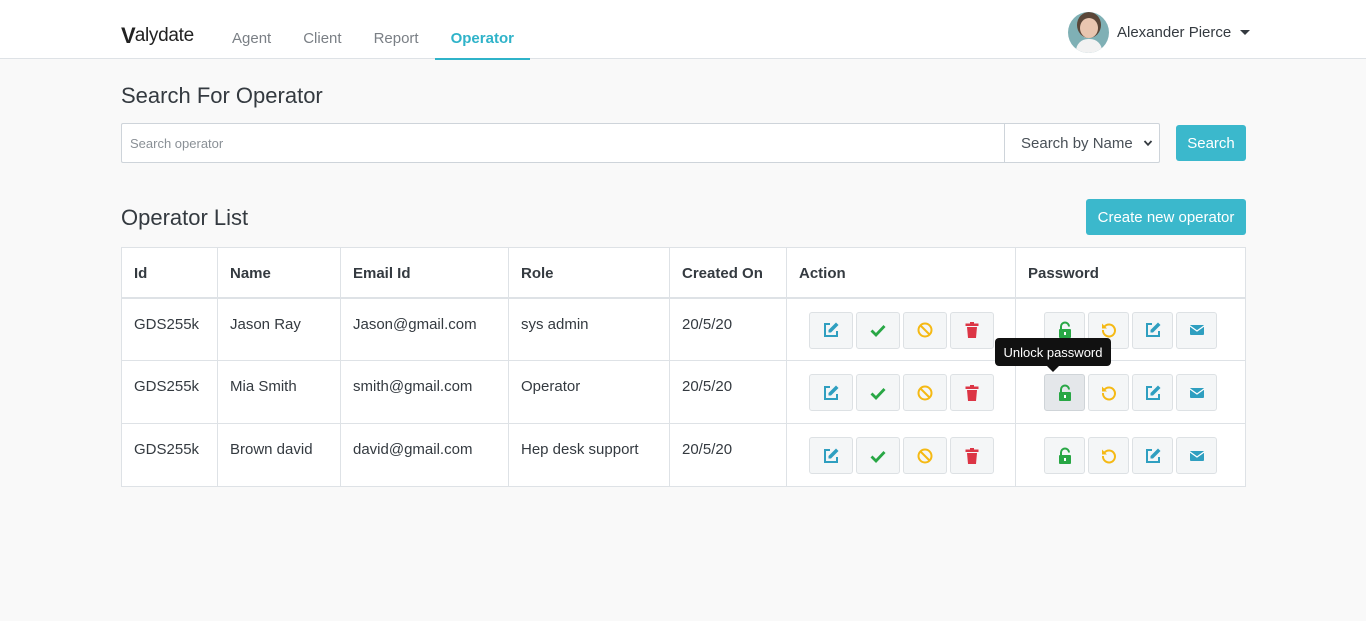 This screenshot has height=621, width=1366. What do you see at coordinates (424, 392) in the screenshot?
I see `cell-email: smith@gmail.com` at bounding box center [424, 392].